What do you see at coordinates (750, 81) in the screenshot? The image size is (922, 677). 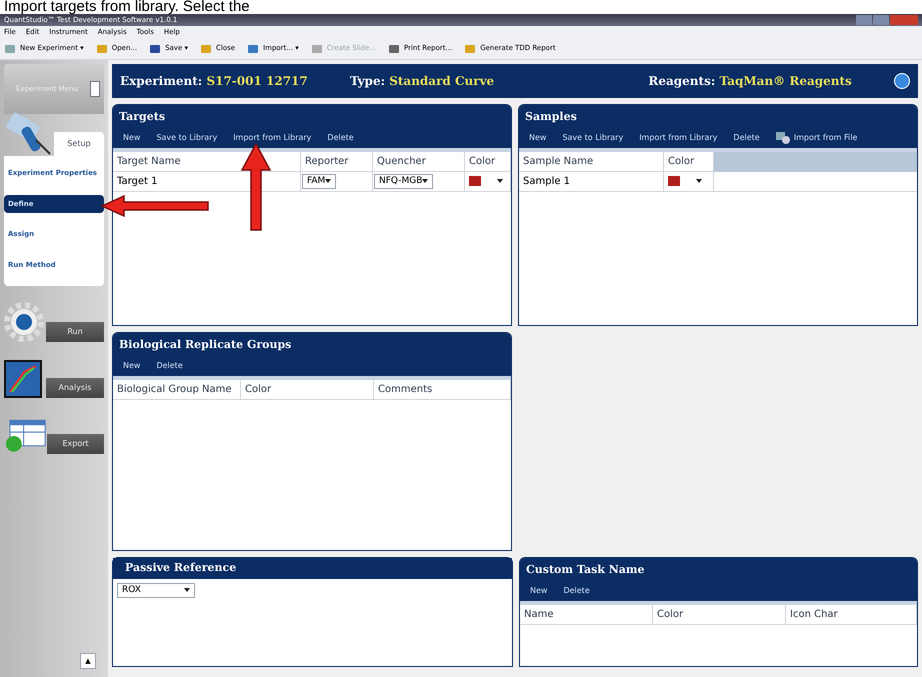 I see `header-field: Reagents: TaqMan® Reagents` at bounding box center [750, 81].